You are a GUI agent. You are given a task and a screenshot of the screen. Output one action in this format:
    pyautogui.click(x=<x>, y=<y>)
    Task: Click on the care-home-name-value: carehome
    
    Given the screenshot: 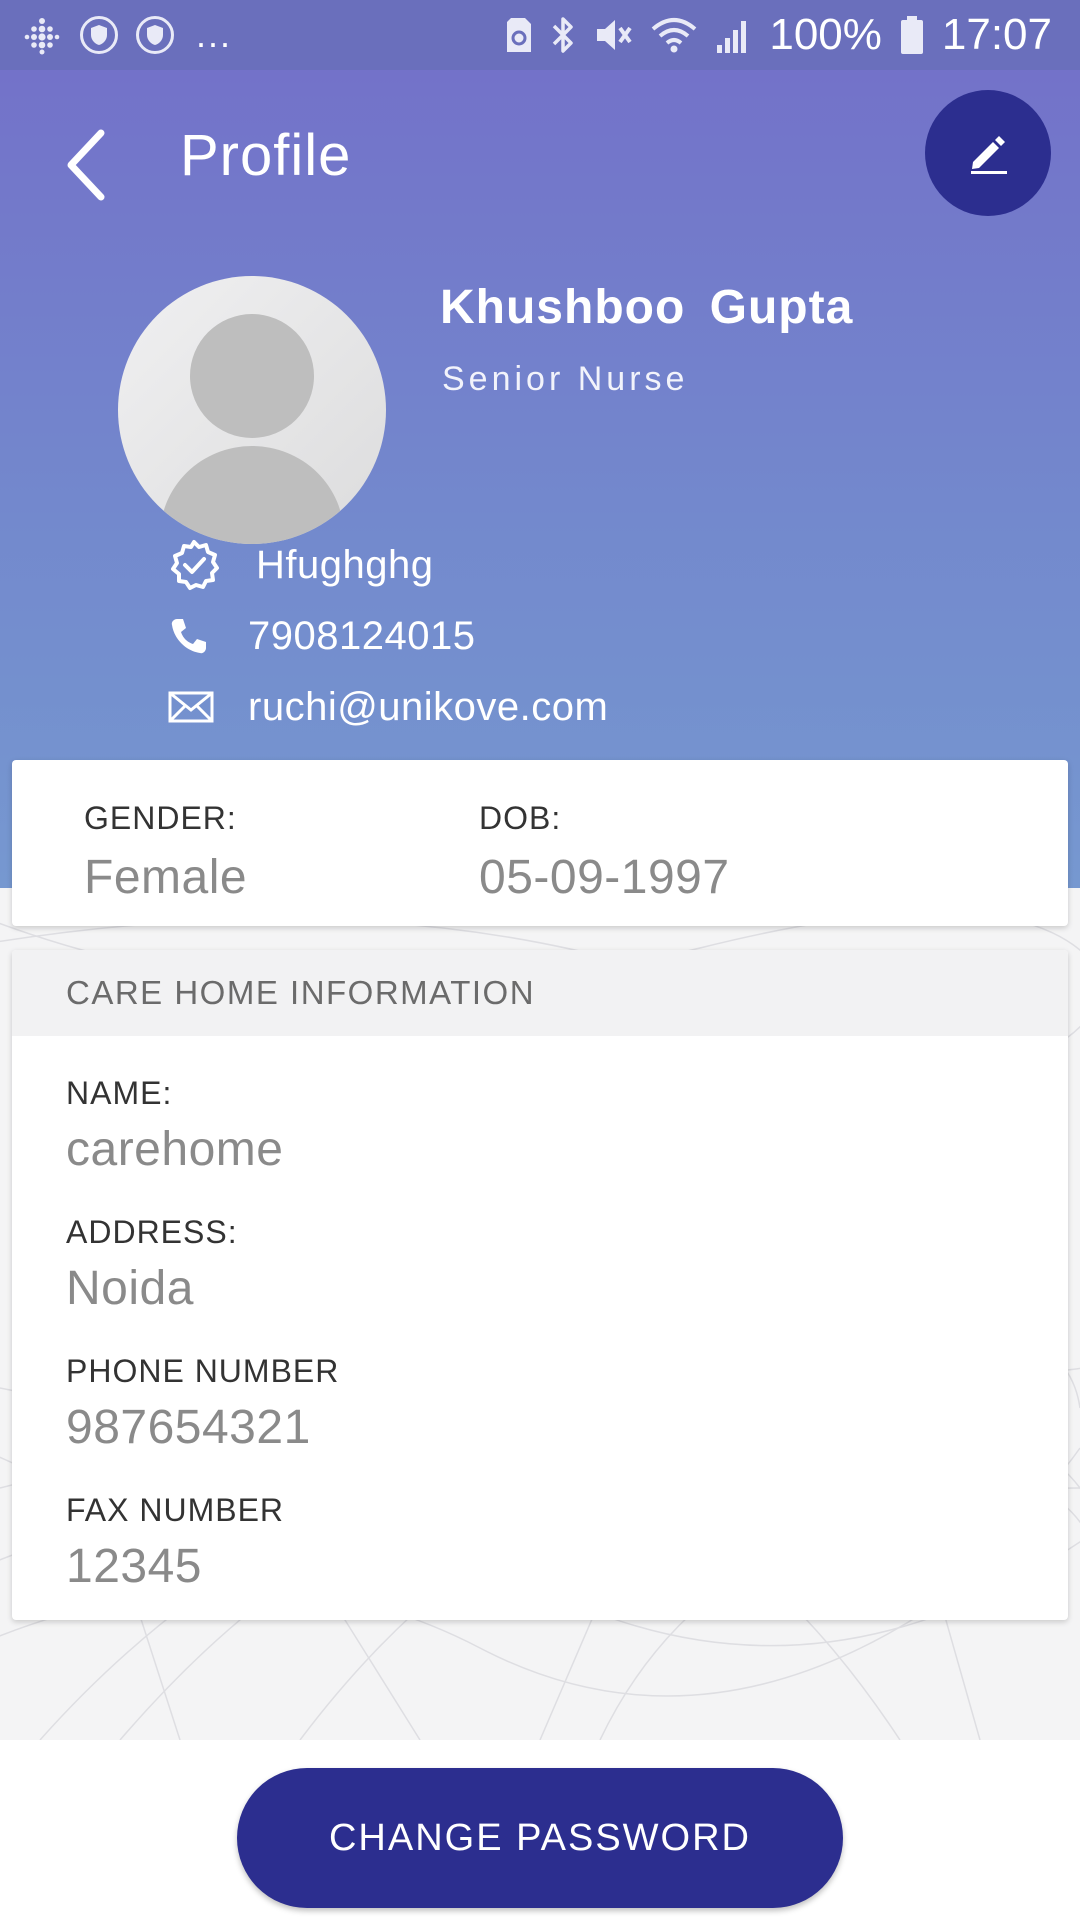 What is the action you would take?
    pyautogui.click(x=175, y=1149)
    